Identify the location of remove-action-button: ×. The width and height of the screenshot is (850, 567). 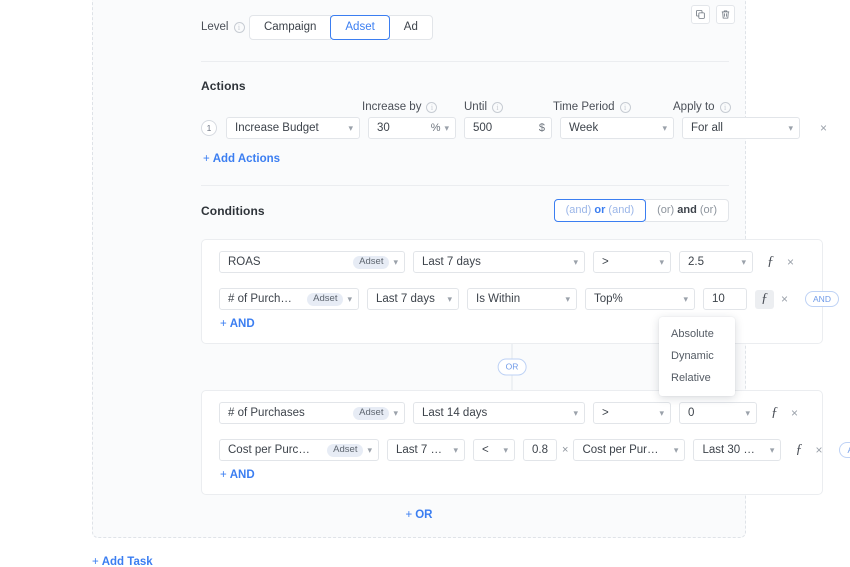
(823, 128).